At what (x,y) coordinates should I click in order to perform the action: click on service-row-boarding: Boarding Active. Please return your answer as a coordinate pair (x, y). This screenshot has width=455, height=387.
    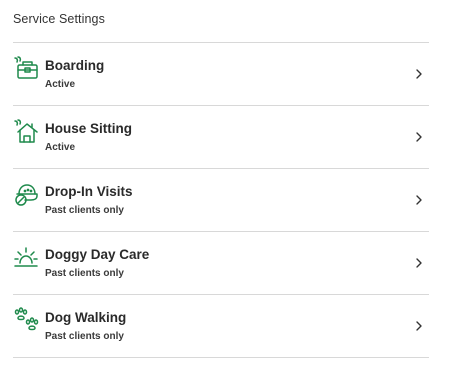
    Looking at the image, I should click on (221, 74).